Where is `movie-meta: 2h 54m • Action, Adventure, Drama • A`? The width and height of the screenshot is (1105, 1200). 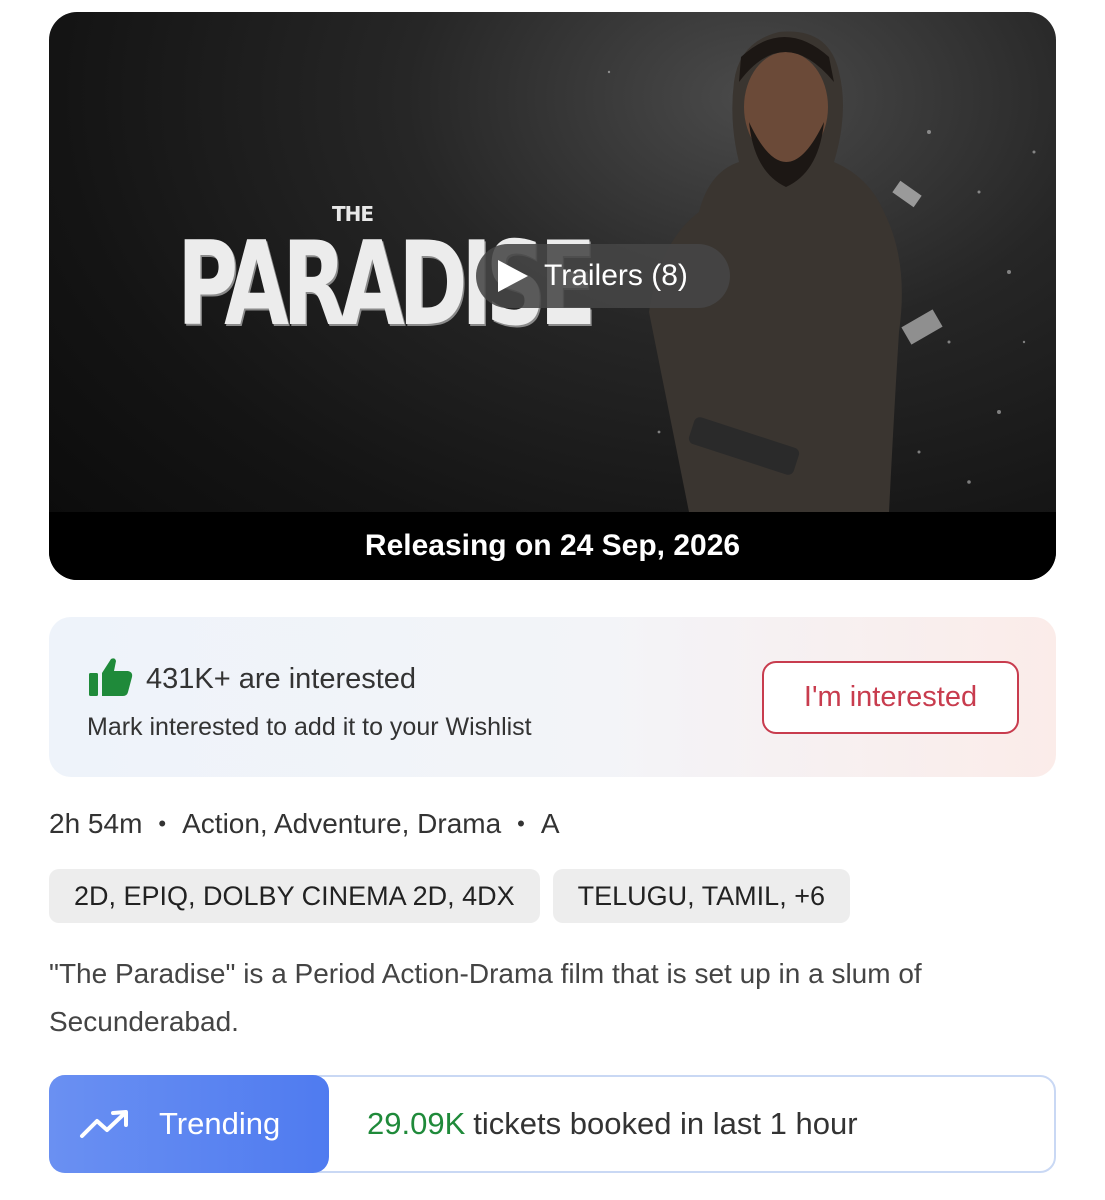 movie-meta: 2h 54m • Action, Adventure, Drama • A is located at coordinates (304, 824).